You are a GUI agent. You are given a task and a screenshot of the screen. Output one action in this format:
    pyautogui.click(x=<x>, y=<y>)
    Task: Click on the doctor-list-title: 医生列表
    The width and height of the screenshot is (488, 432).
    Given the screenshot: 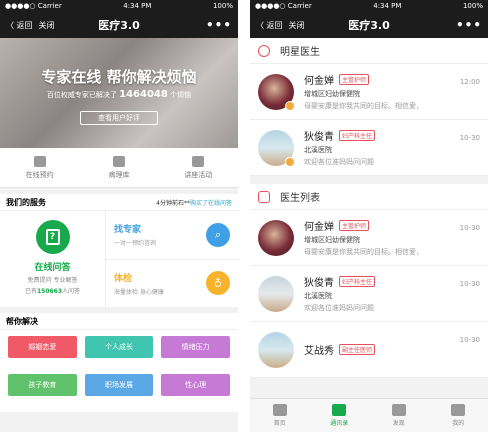 What is the action you would take?
    pyautogui.click(x=300, y=198)
    